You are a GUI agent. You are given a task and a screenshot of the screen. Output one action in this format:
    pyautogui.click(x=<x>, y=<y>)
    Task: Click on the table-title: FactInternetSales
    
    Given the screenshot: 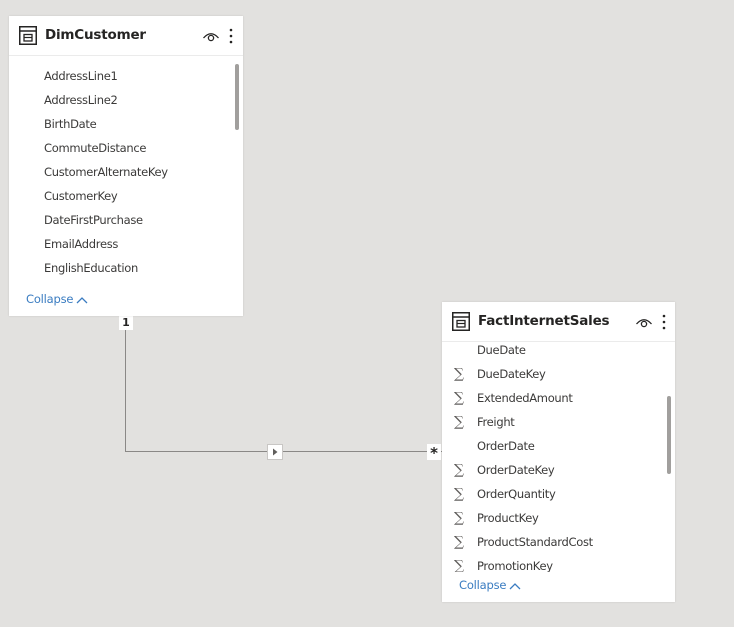 What is the action you would take?
    pyautogui.click(x=544, y=321)
    